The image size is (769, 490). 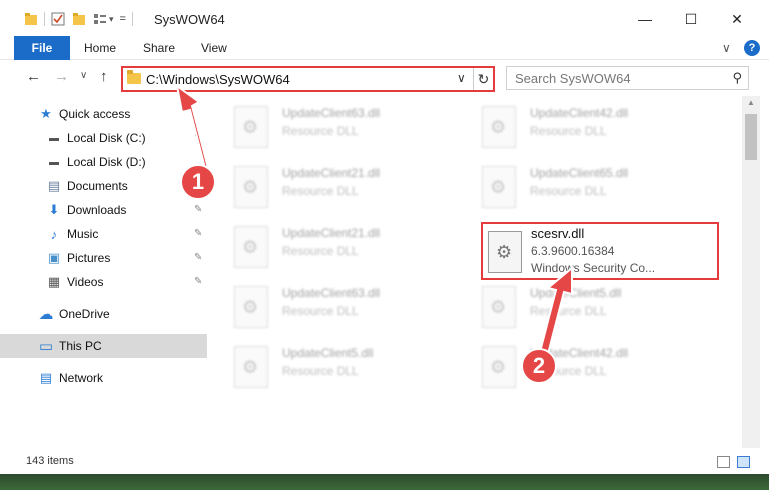 What do you see at coordinates (539, 366) in the screenshot?
I see `callout-2: 2` at bounding box center [539, 366].